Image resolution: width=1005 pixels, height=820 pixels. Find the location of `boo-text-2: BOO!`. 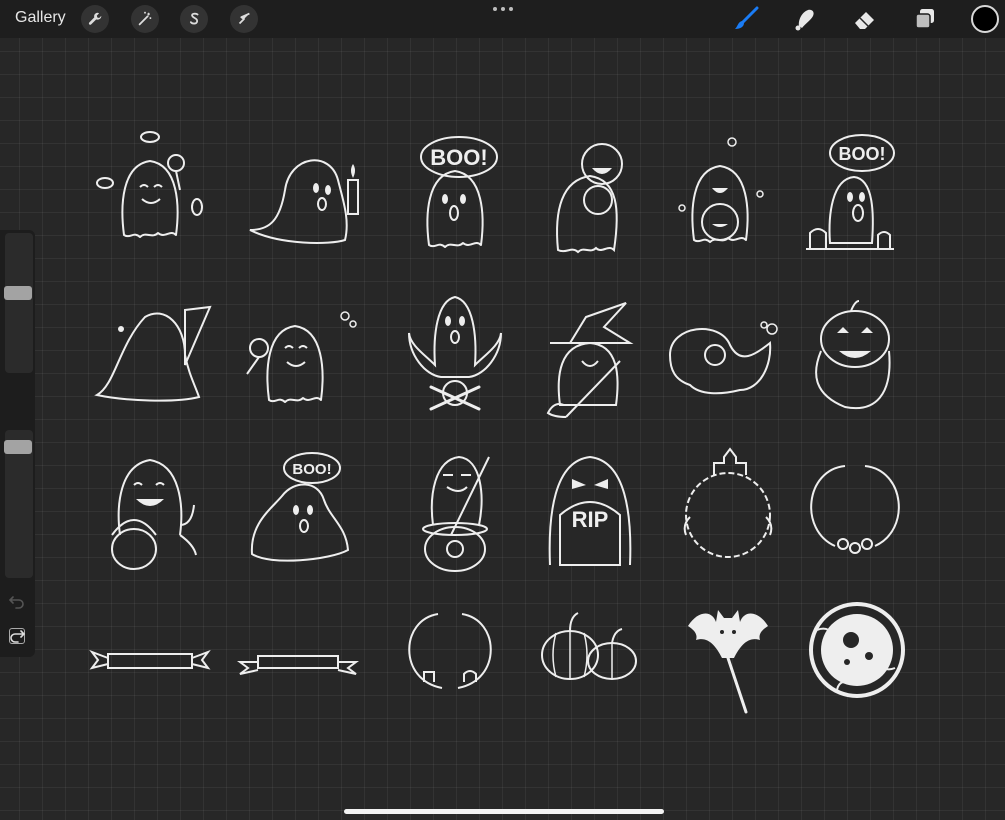

boo-text-2: BOO! is located at coordinates (862, 154).